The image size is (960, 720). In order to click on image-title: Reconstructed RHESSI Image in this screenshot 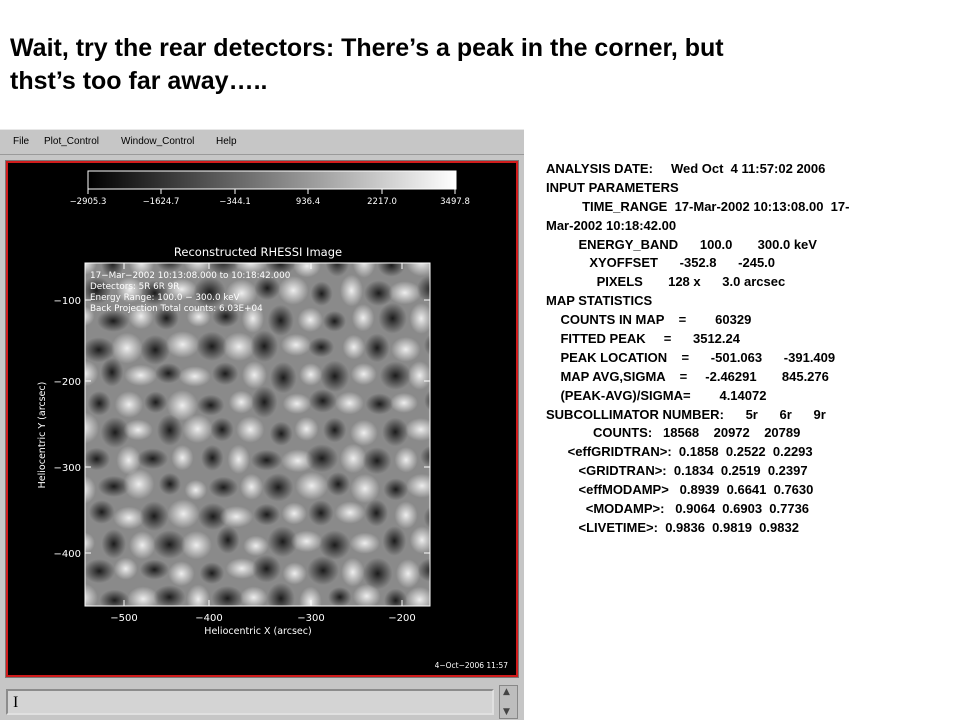, I will do `click(258, 252)`.